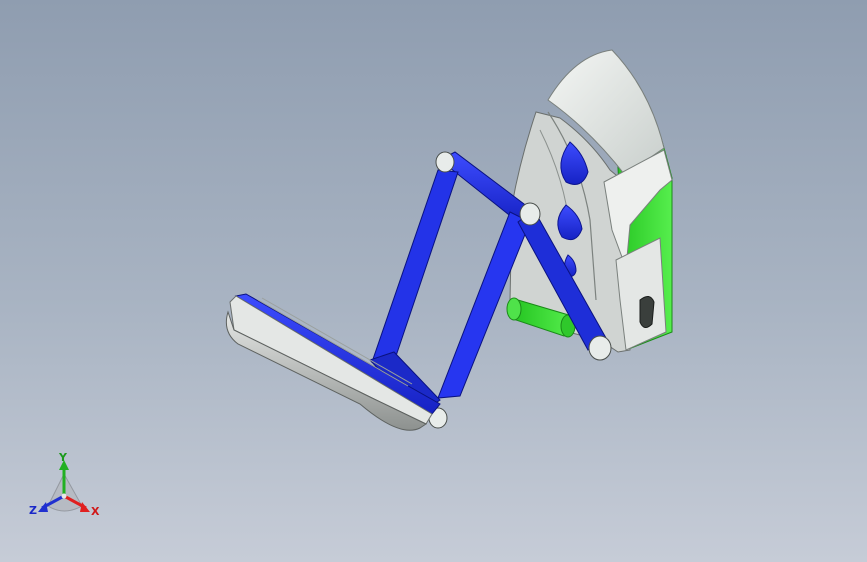  What do you see at coordinates (64, 486) in the screenshot?
I see `view-triad` at bounding box center [64, 486].